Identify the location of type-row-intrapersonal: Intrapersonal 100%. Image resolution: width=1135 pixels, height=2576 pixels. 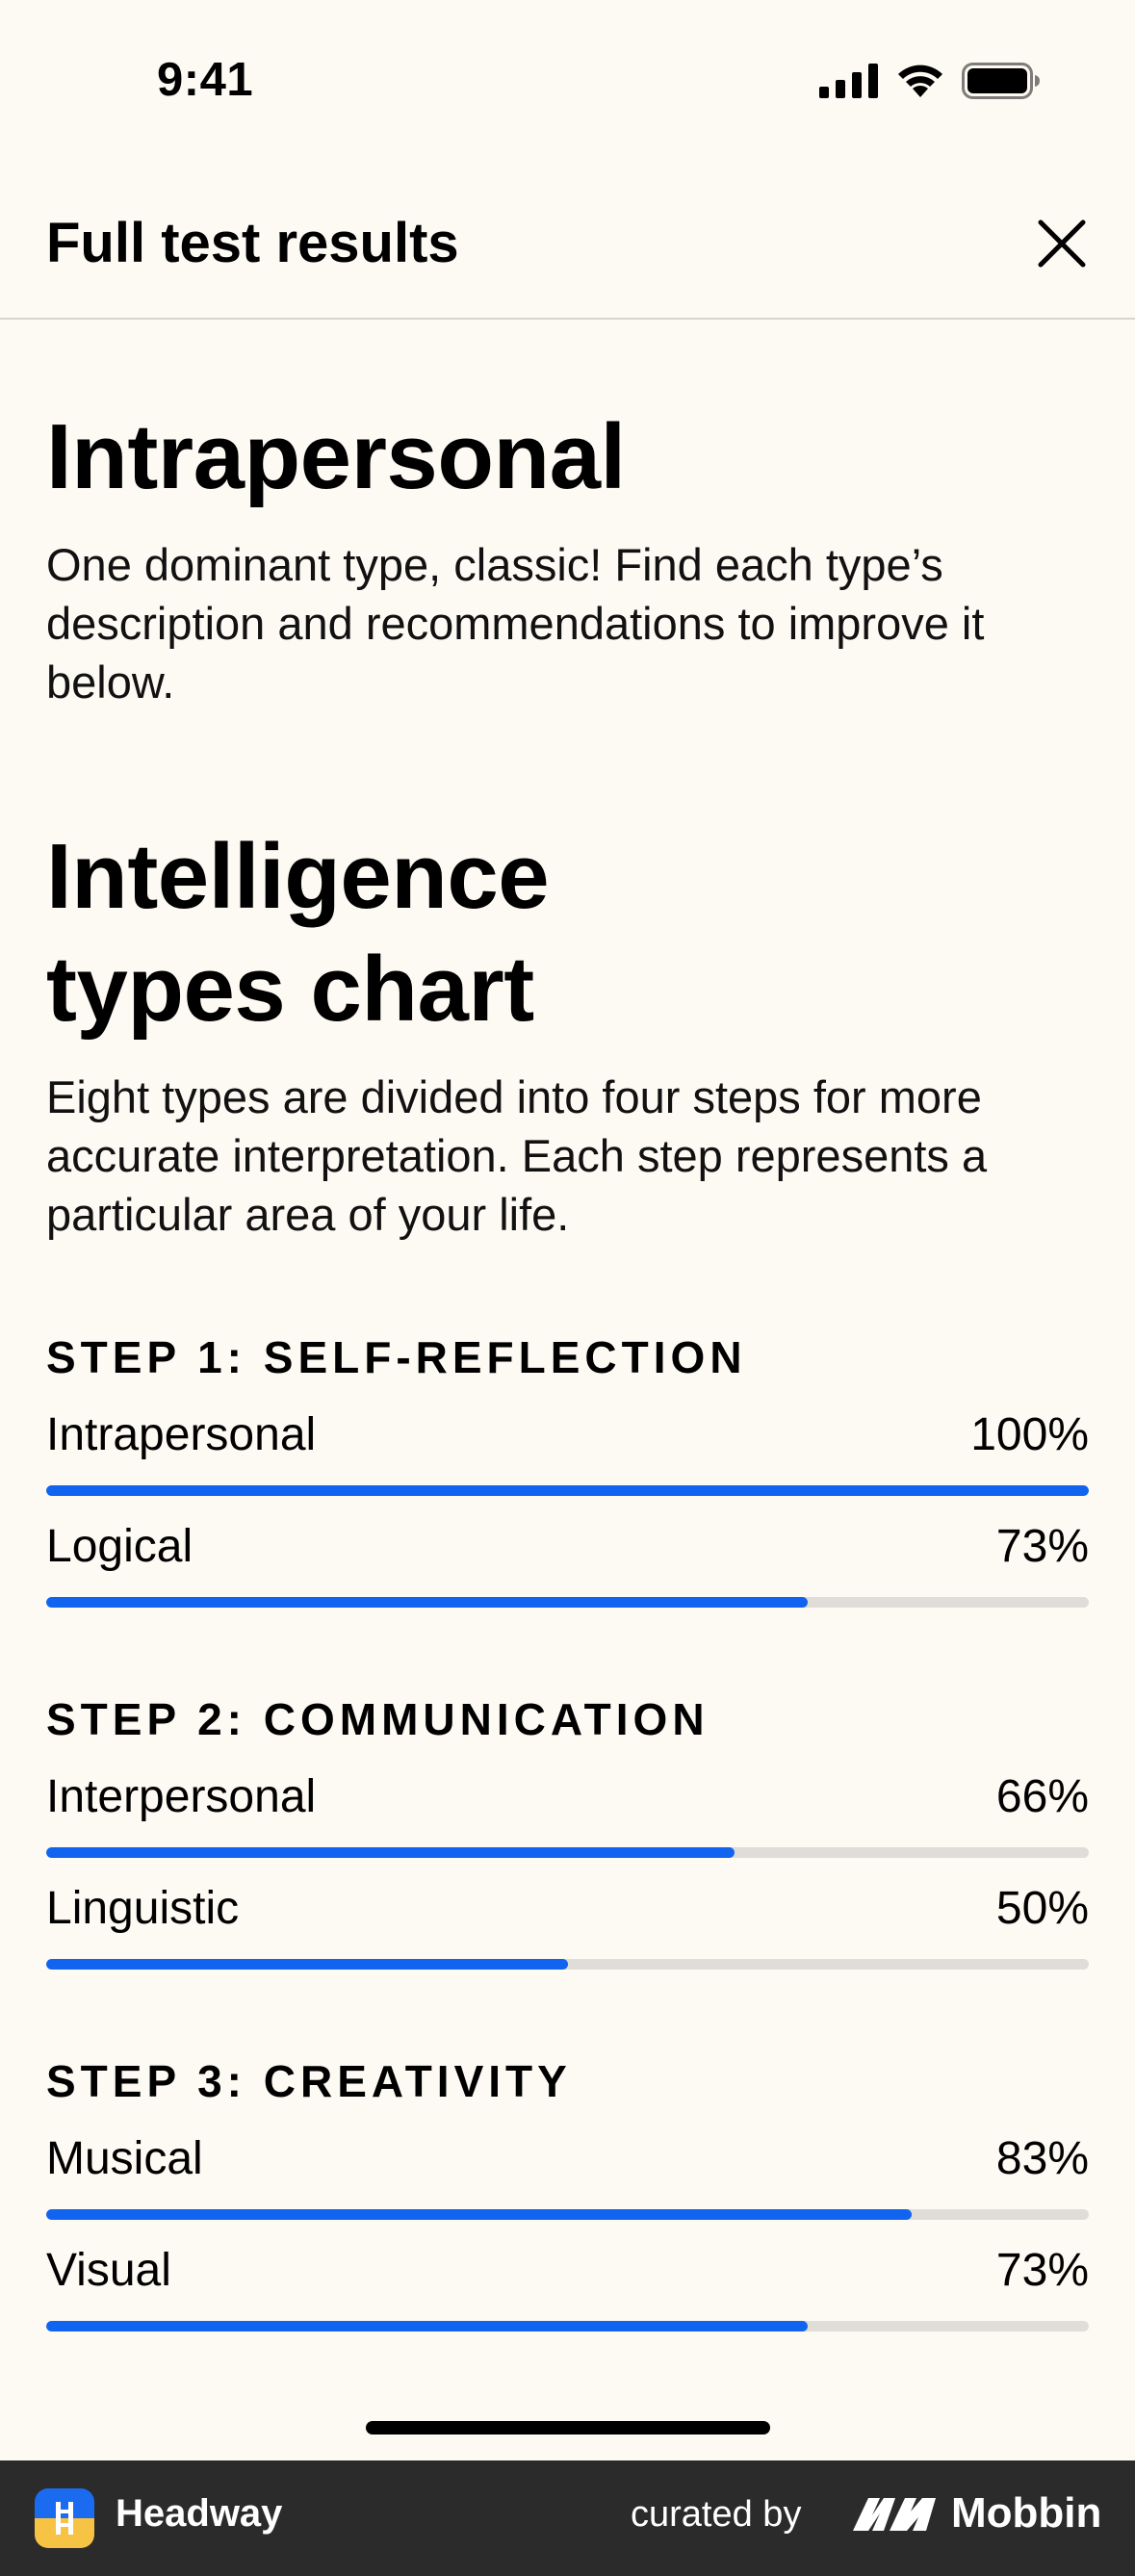
(567, 1452).